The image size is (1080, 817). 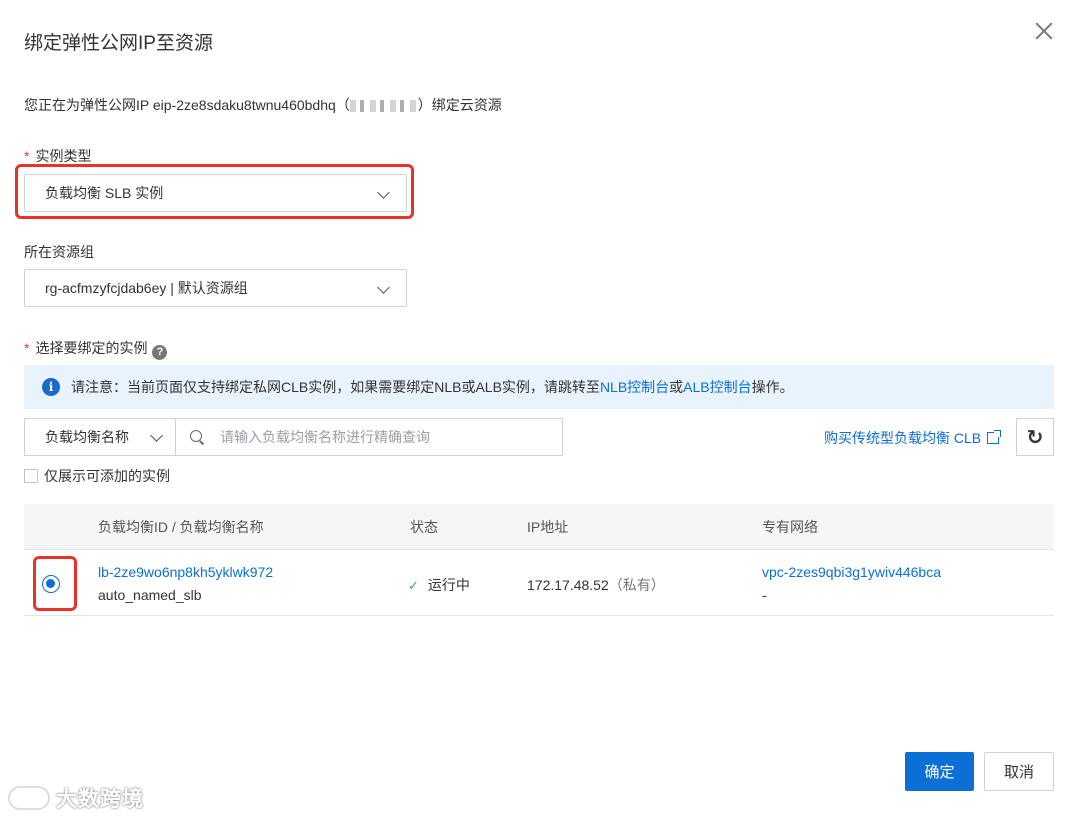 I want to click on ip-cell: 172.17.48.52（私有）, so click(x=596, y=585).